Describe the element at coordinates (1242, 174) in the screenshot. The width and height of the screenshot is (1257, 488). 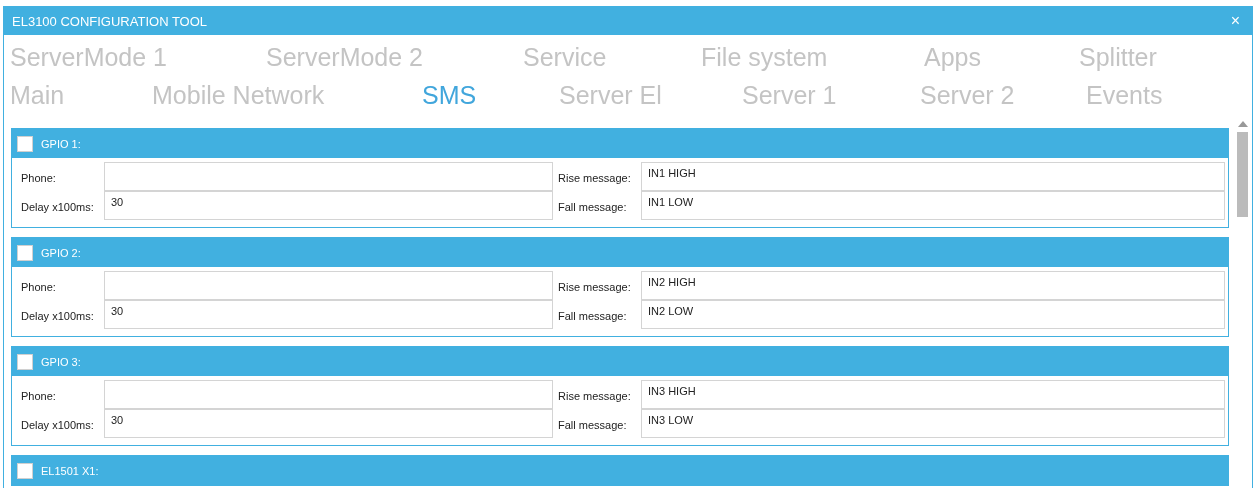
I see `scrollbar-thumb` at that location.